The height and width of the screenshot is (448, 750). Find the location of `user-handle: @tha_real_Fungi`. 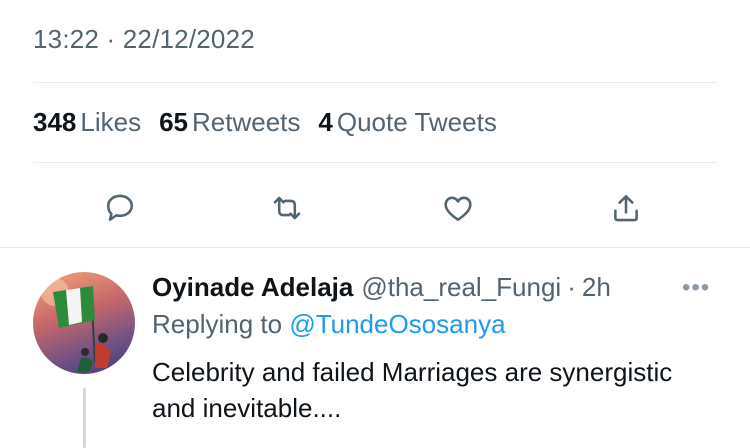

user-handle: @tha_real_Fungi is located at coordinates (461, 287).